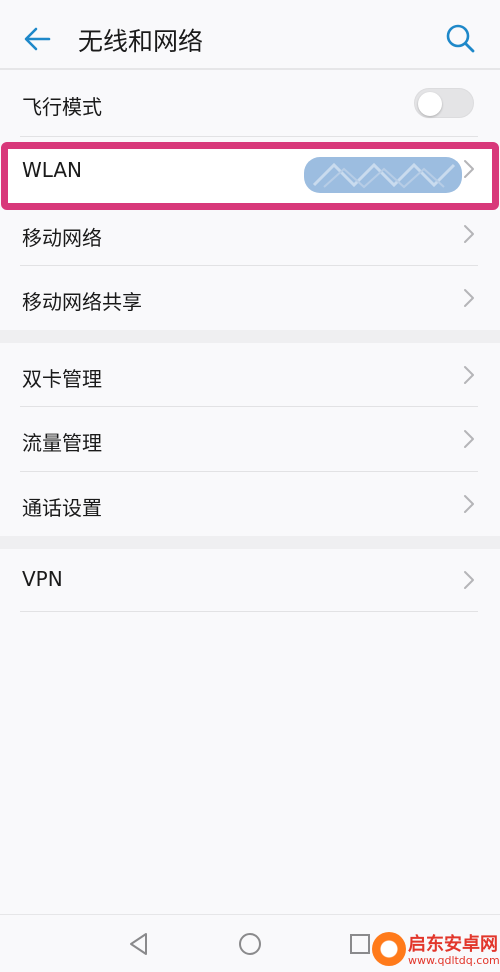 The height and width of the screenshot is (972, 500). Describe the element at coordinates (141, 41) in the screenshot. I see `page-title: 无线和网络` at that location.